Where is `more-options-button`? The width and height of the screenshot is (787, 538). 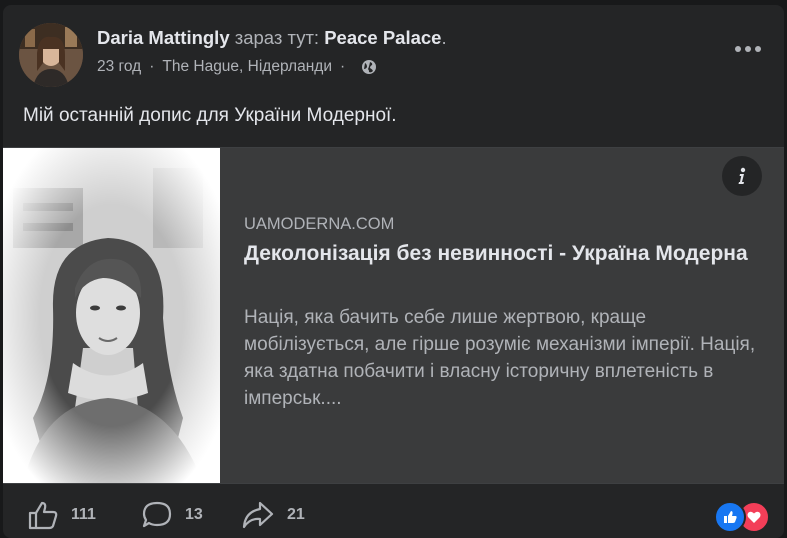 more-options-button is located at coordinates (748, 49).